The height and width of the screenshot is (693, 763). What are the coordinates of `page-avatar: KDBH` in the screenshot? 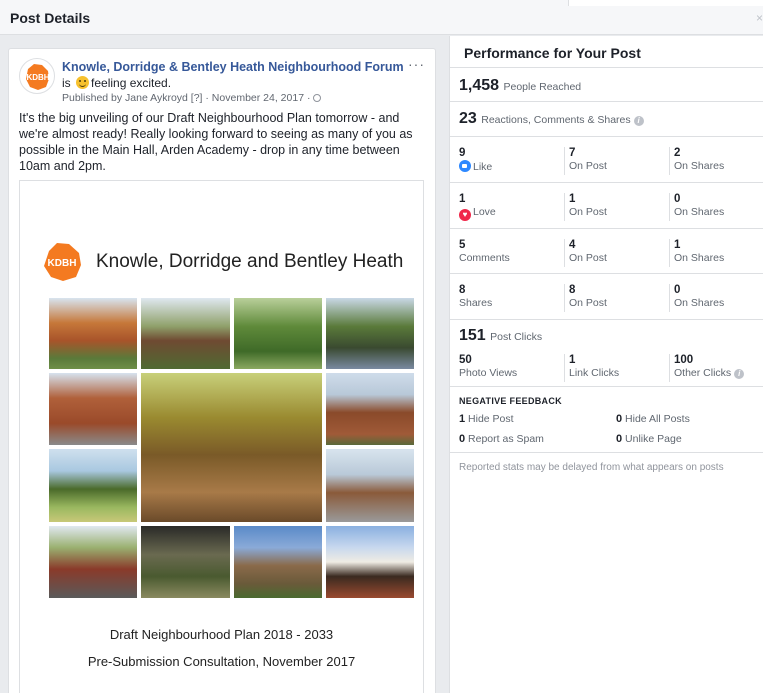 It's located at (37, 76).